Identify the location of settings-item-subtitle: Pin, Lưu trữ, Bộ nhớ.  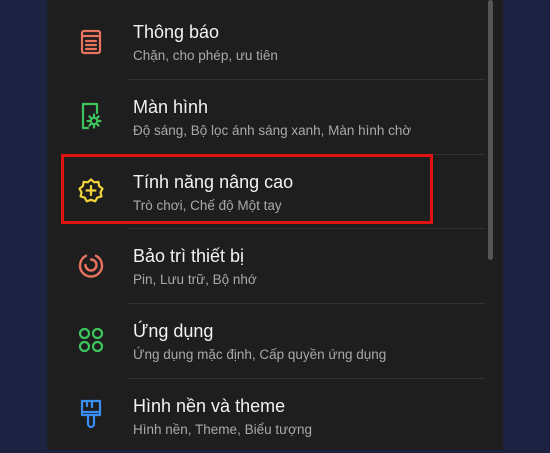
(195, 279).